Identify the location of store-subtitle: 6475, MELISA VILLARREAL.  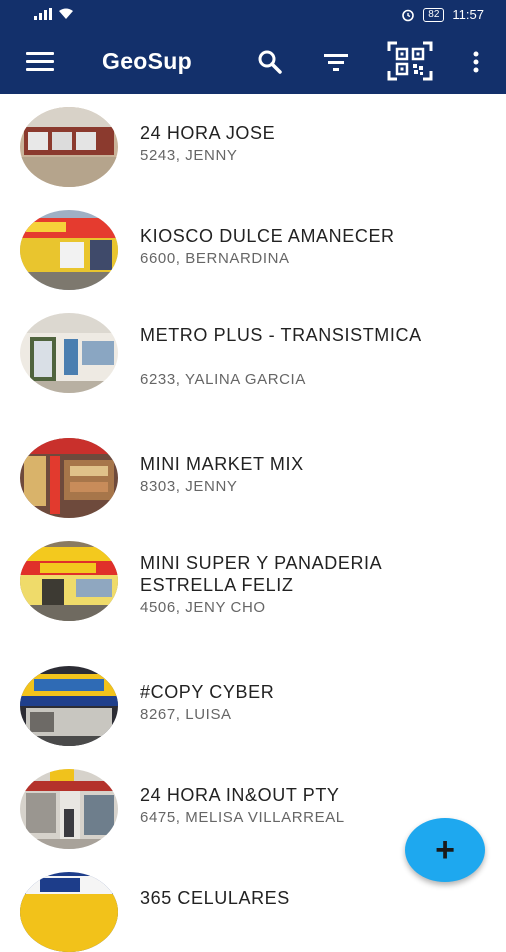
(242, 817).